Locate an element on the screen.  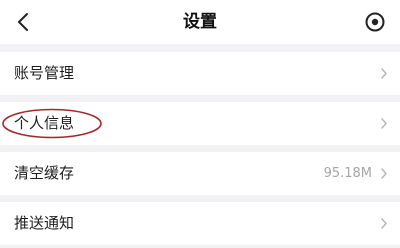
scan-icon is located at coordinates (375, 22).